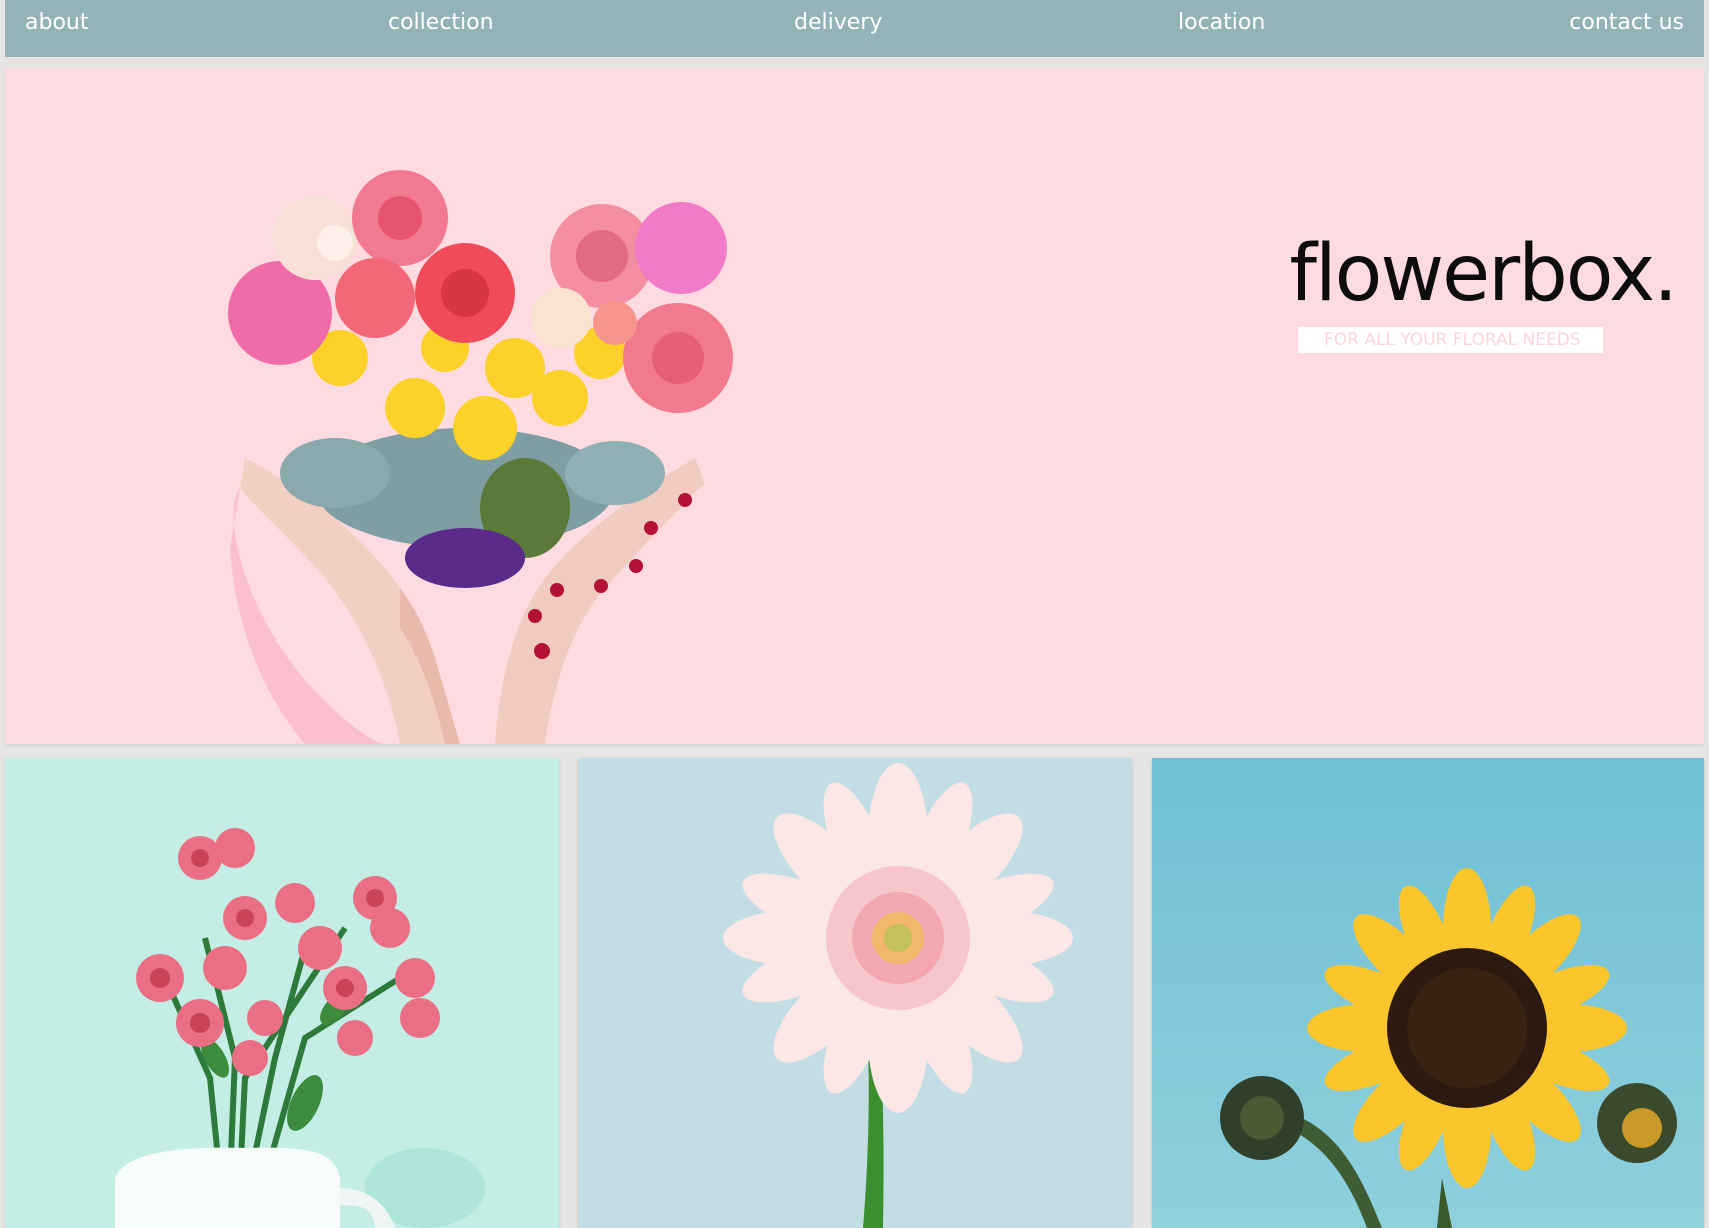 The height and width of the screenshot is (1228, 1709). I want to click on nav-link-collection: collection, so click(441, 23).